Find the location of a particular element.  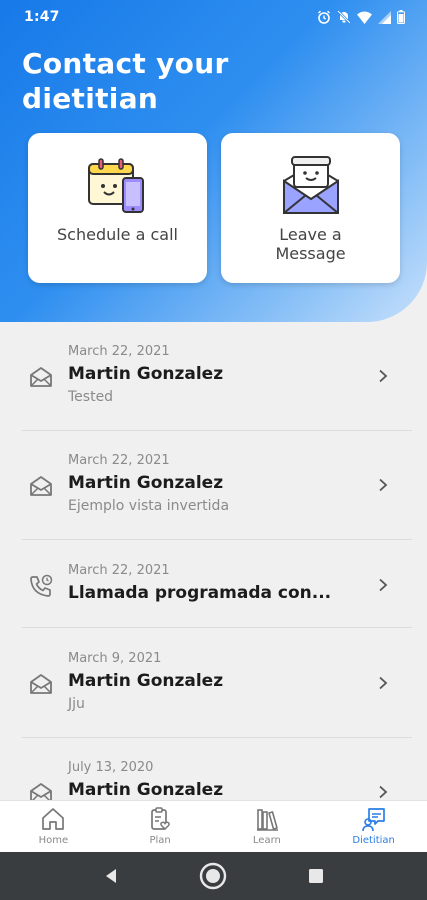

back-icon is located at coordinates (111, 876).